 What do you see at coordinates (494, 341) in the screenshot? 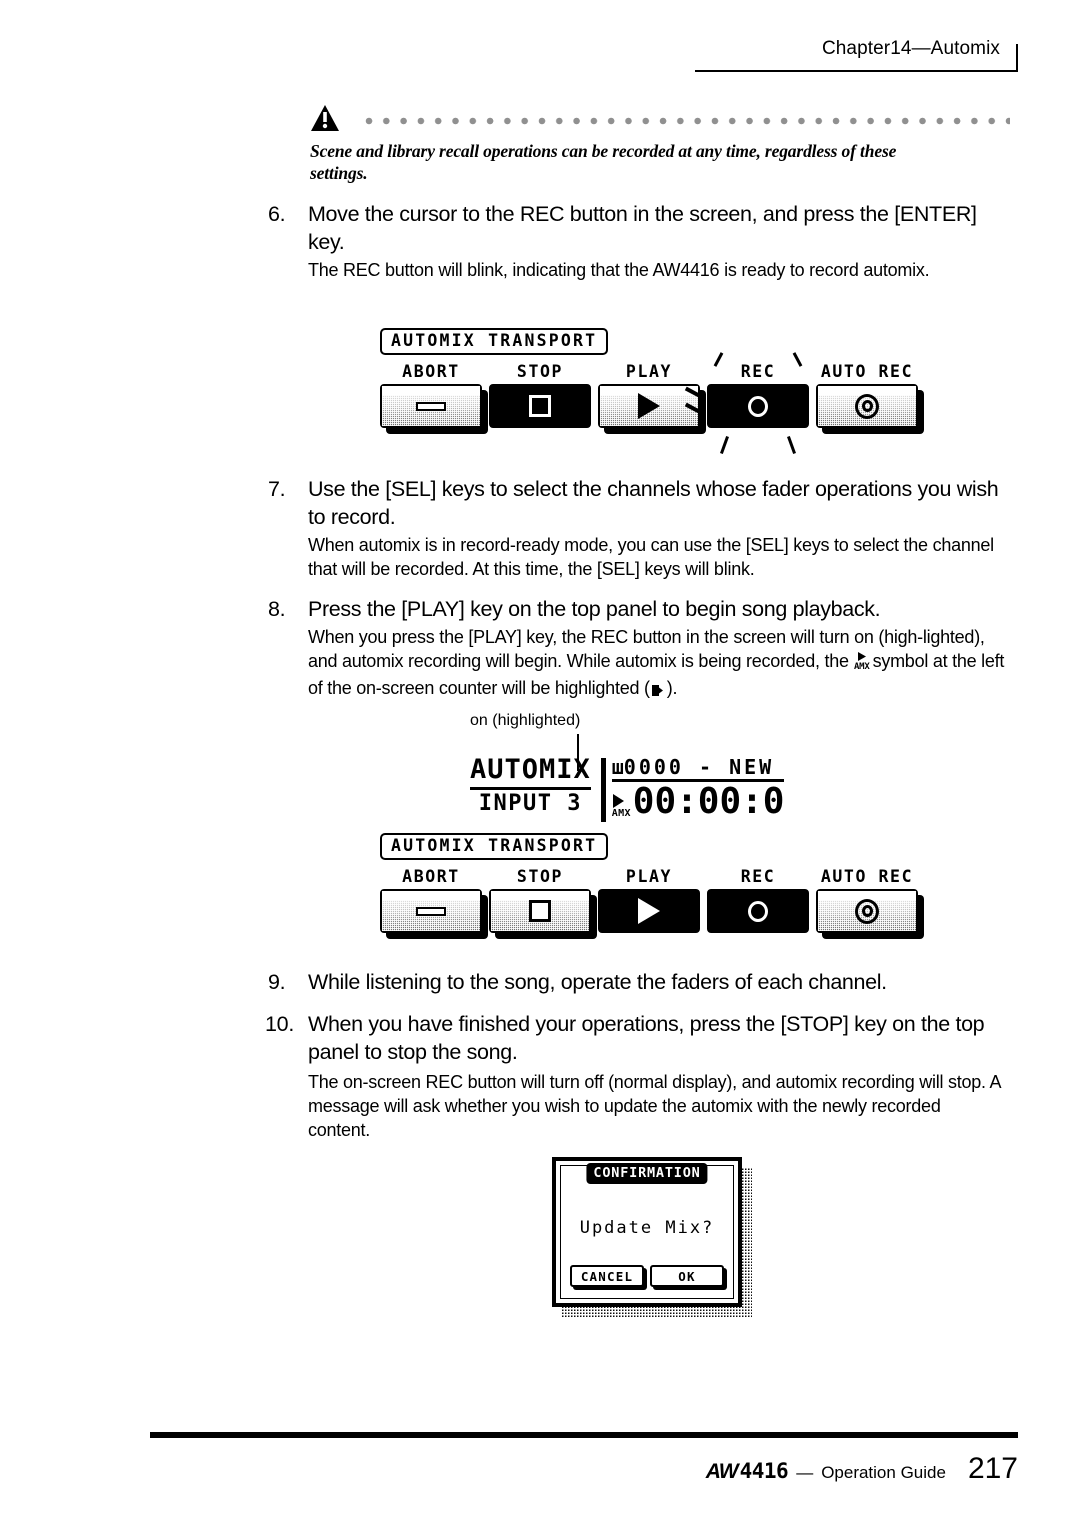
I see `transport-panel-title-1: AUTOMIX TRANSPORT` at bounding box center [494, 341].